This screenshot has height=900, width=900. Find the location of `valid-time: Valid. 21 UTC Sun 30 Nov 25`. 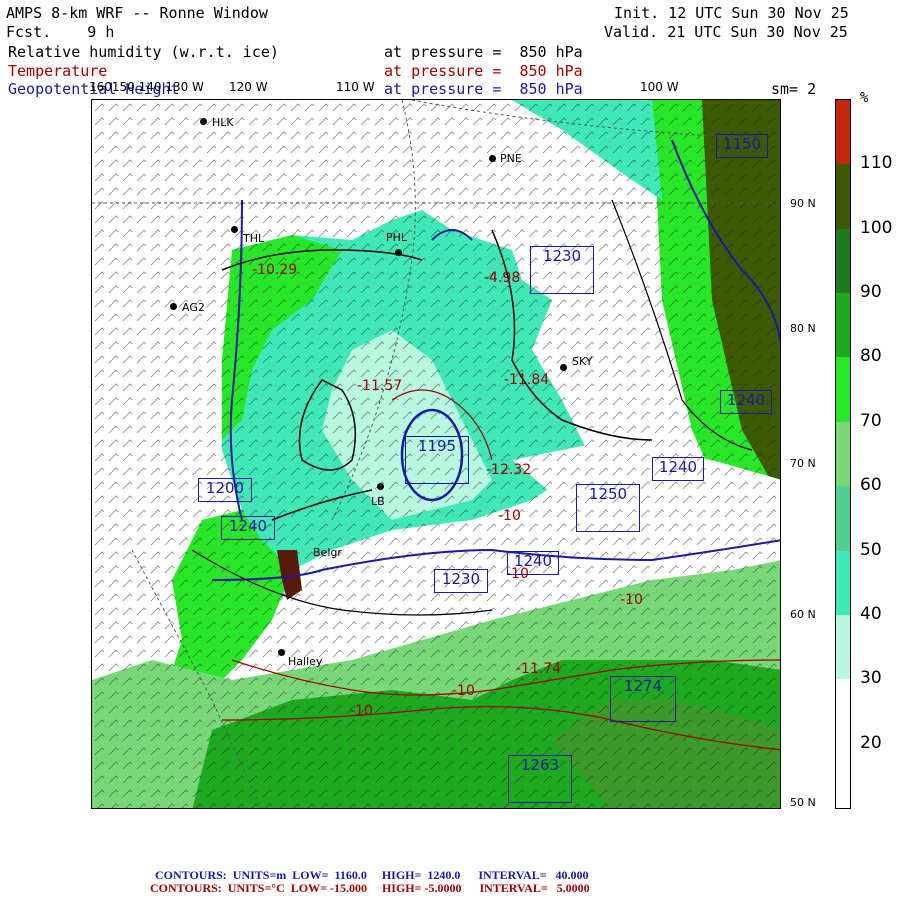

valid-time: Valid. 21 UTC Sun 30 Nov 25 is located at coordinates (726, 32).